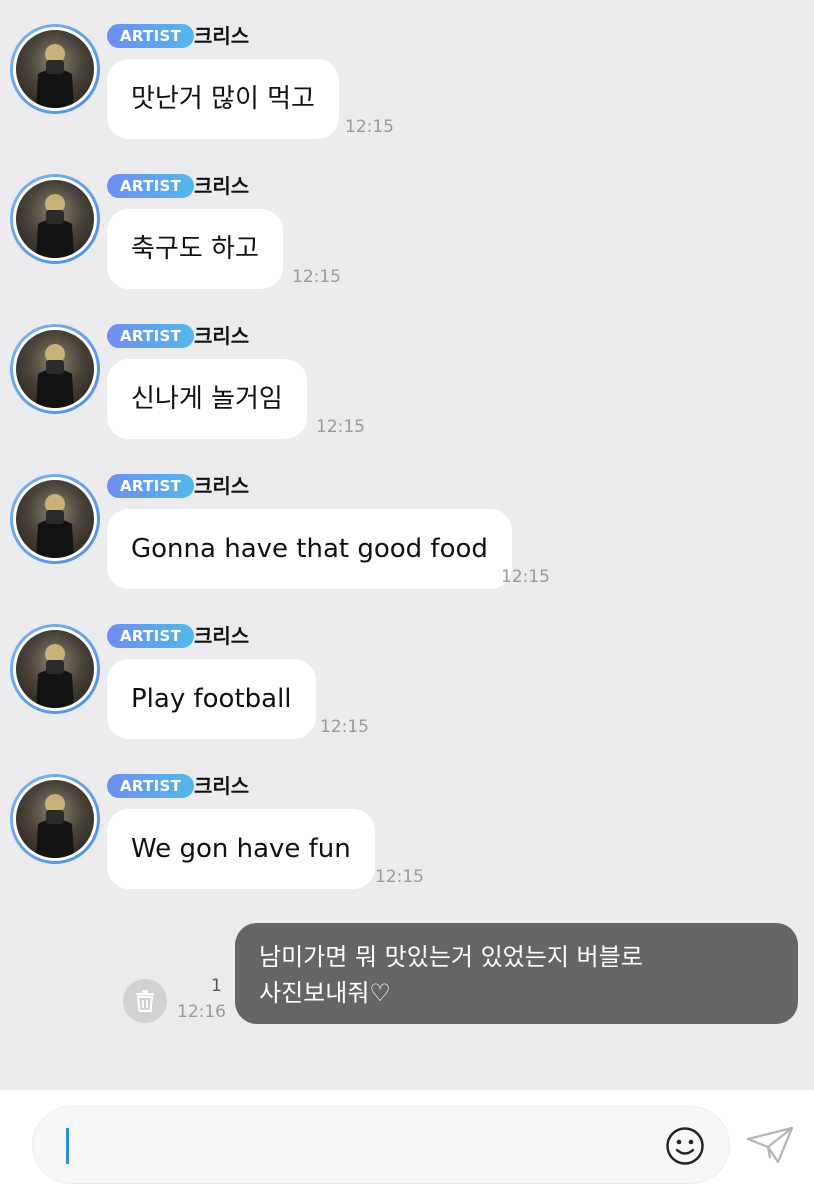 This screenshot has height=1200, width=814. Describe the element at coordinates (211, 699) in the screenshot. I see `message-bubble: Play football` at that location.